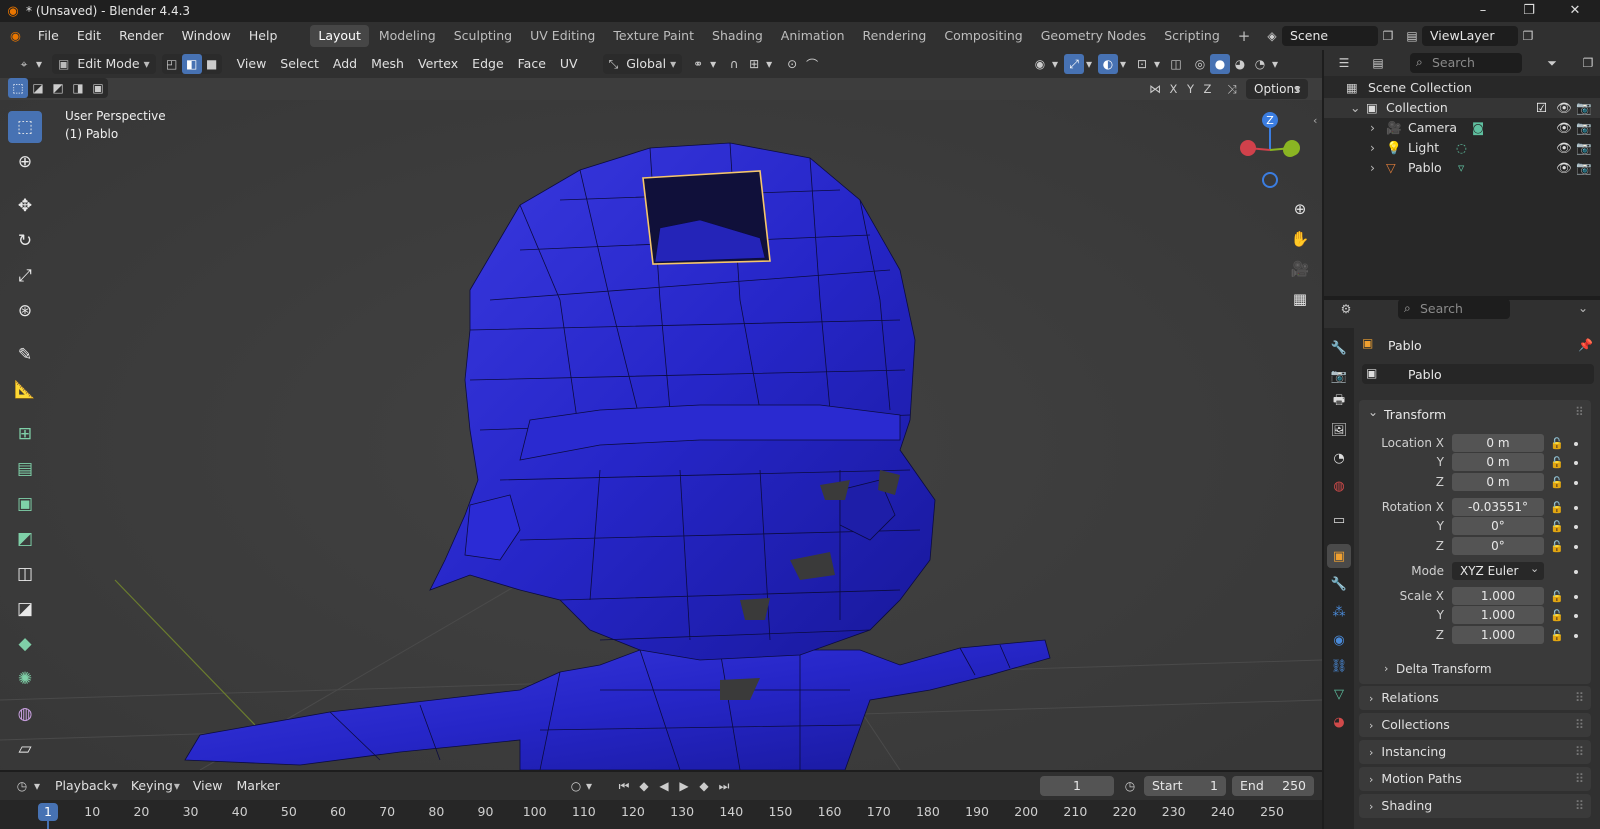  What do you see at coordinates (1200, 64) in the screenshot?
I see `wireframe-shading-icon: ◎` at bounding box center [1200, 64].